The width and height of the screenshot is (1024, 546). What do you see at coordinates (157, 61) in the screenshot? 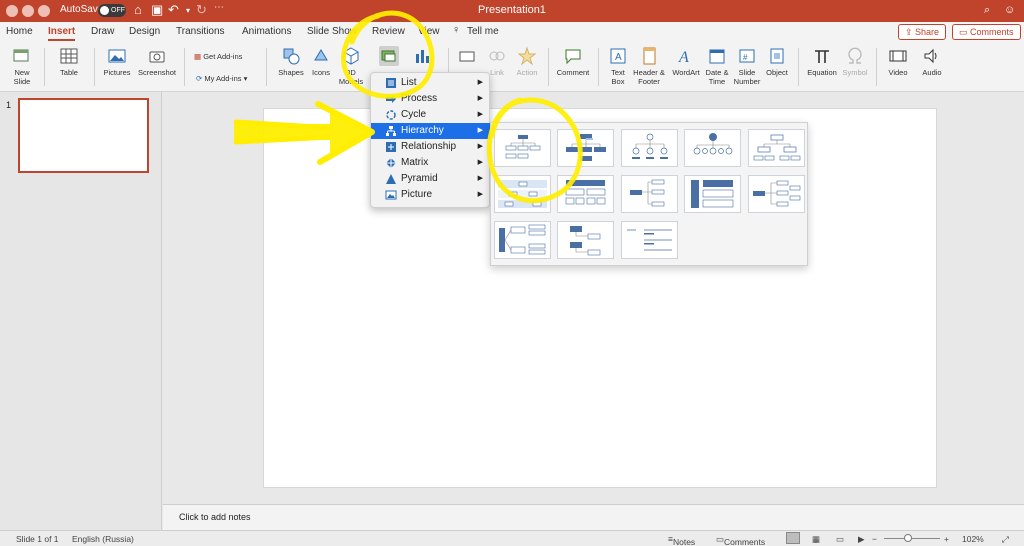
I see `screenshot-button: Screenshot` at bounding box center [157, 61].